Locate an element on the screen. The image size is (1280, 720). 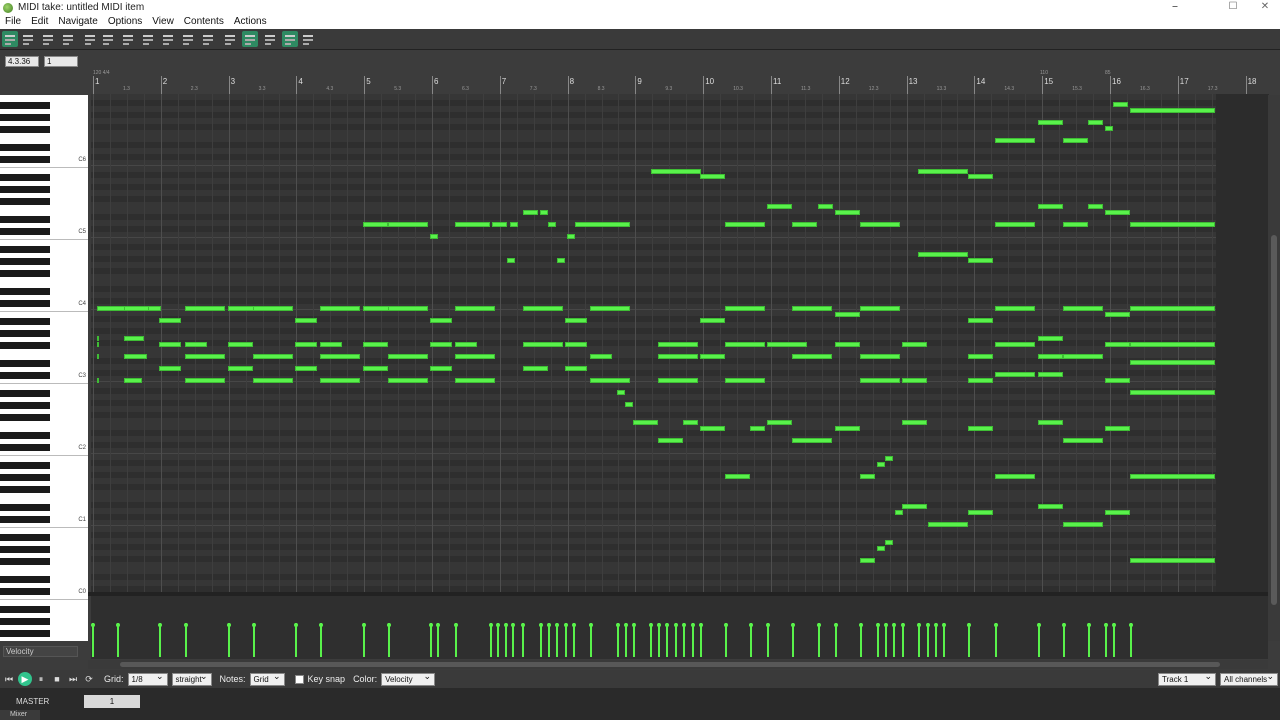
tempo-marker: 120 4/4 is located at coordinates (101, 73).